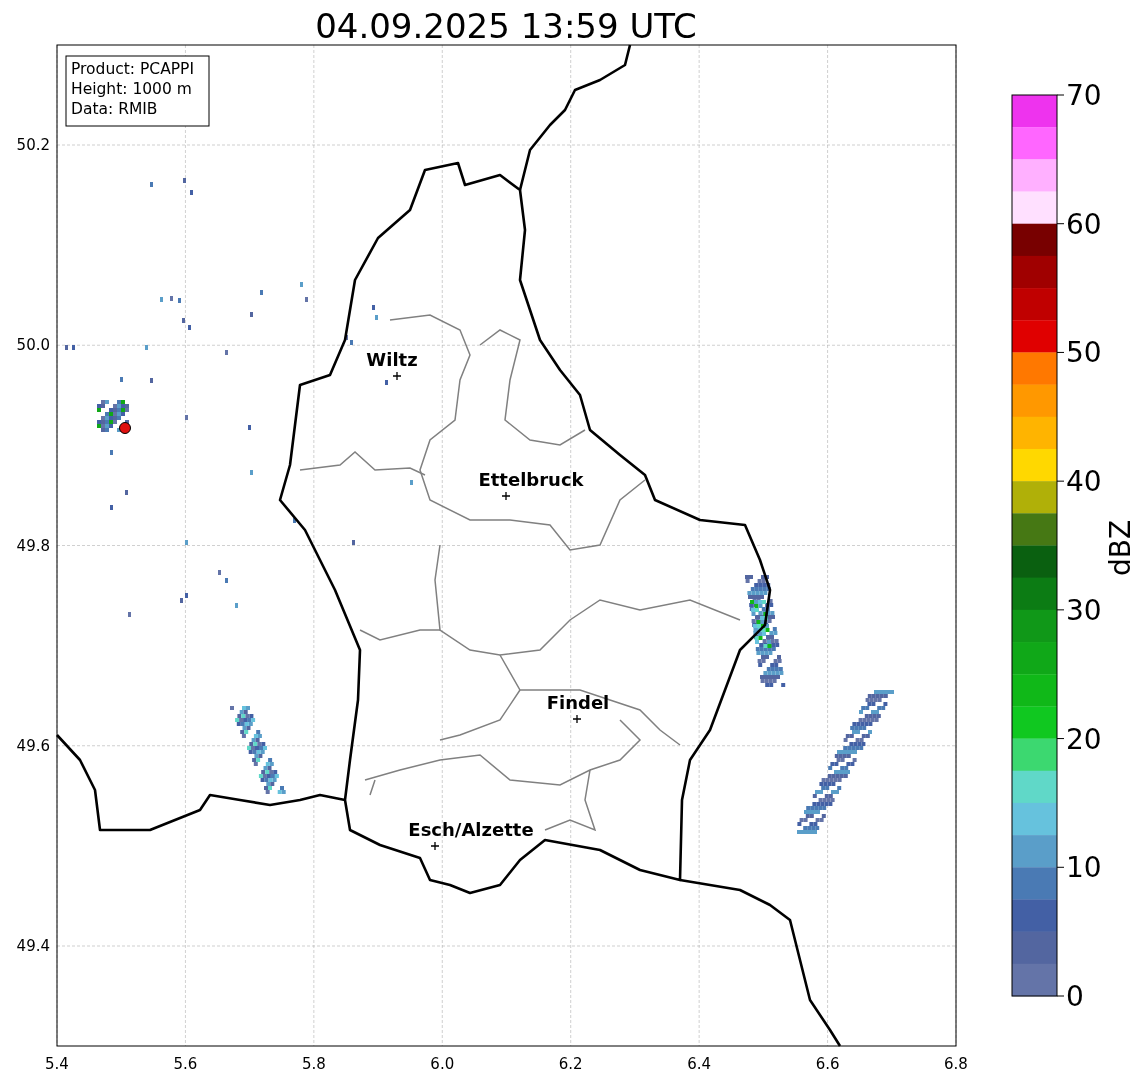 This screenshot has height=1084, width=1145. Describe the element at coordinates (570, 1064) in the screenshot. I see `axis-tick-label: 6.2` at that location.